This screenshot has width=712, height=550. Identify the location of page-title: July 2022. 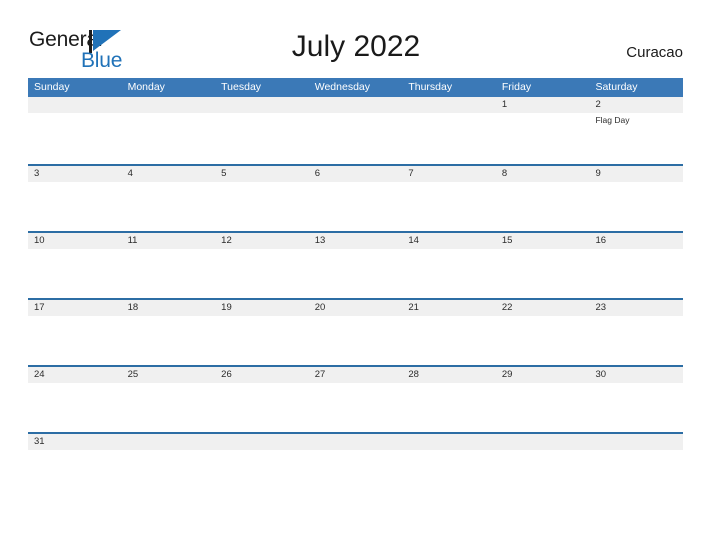
(356, 46).